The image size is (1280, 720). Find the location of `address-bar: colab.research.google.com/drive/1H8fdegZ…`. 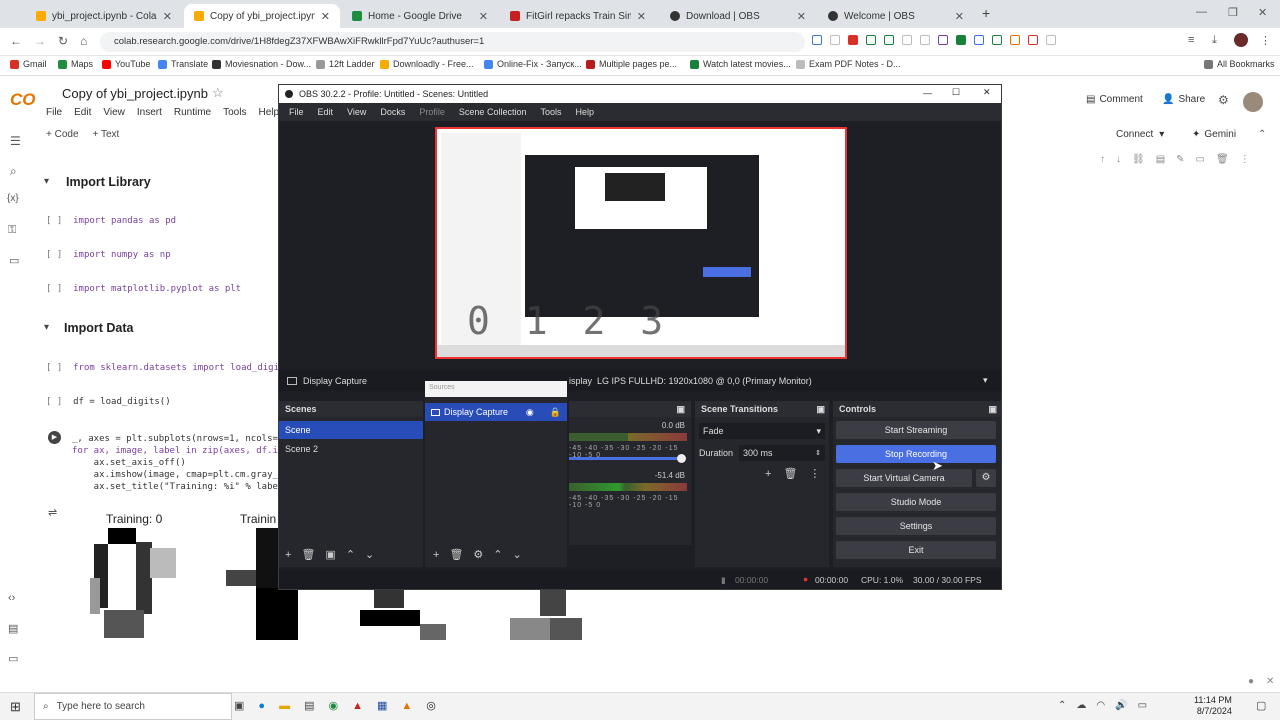

address-bar: colab.research.google.com/drive/1H8fdegZ… is located at coordinates (452, 42).